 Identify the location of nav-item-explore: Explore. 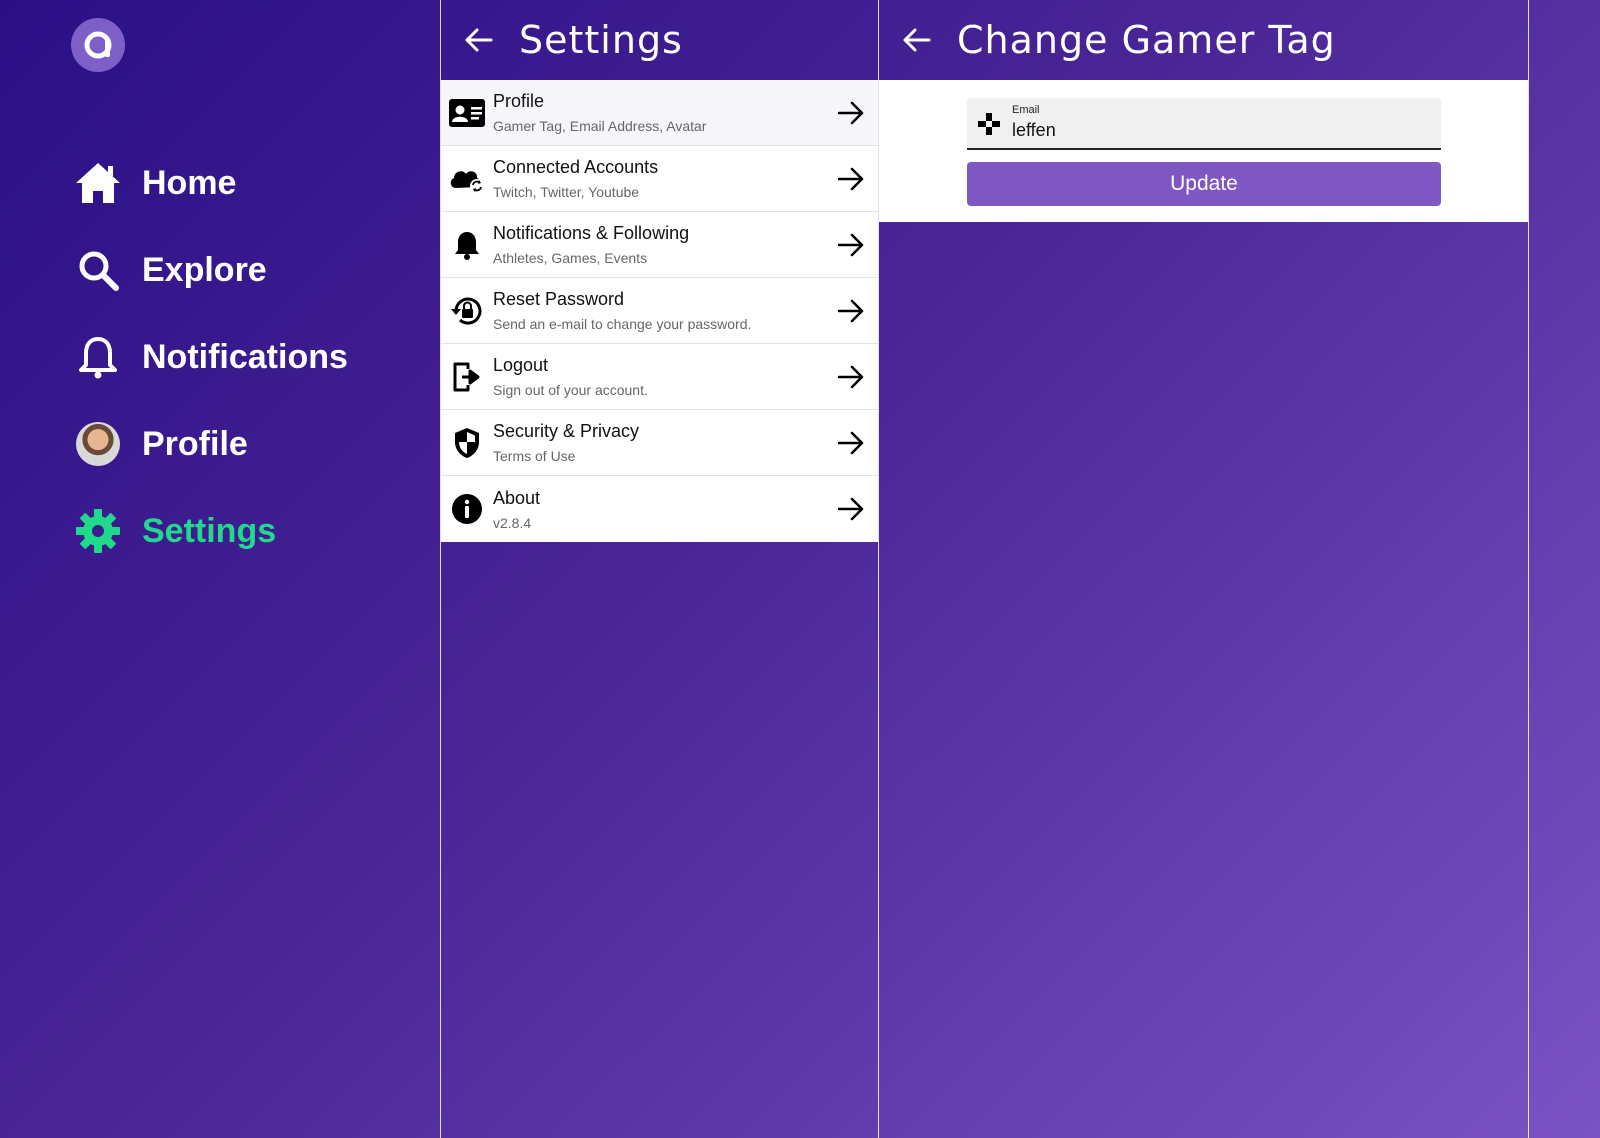
(170, 270).